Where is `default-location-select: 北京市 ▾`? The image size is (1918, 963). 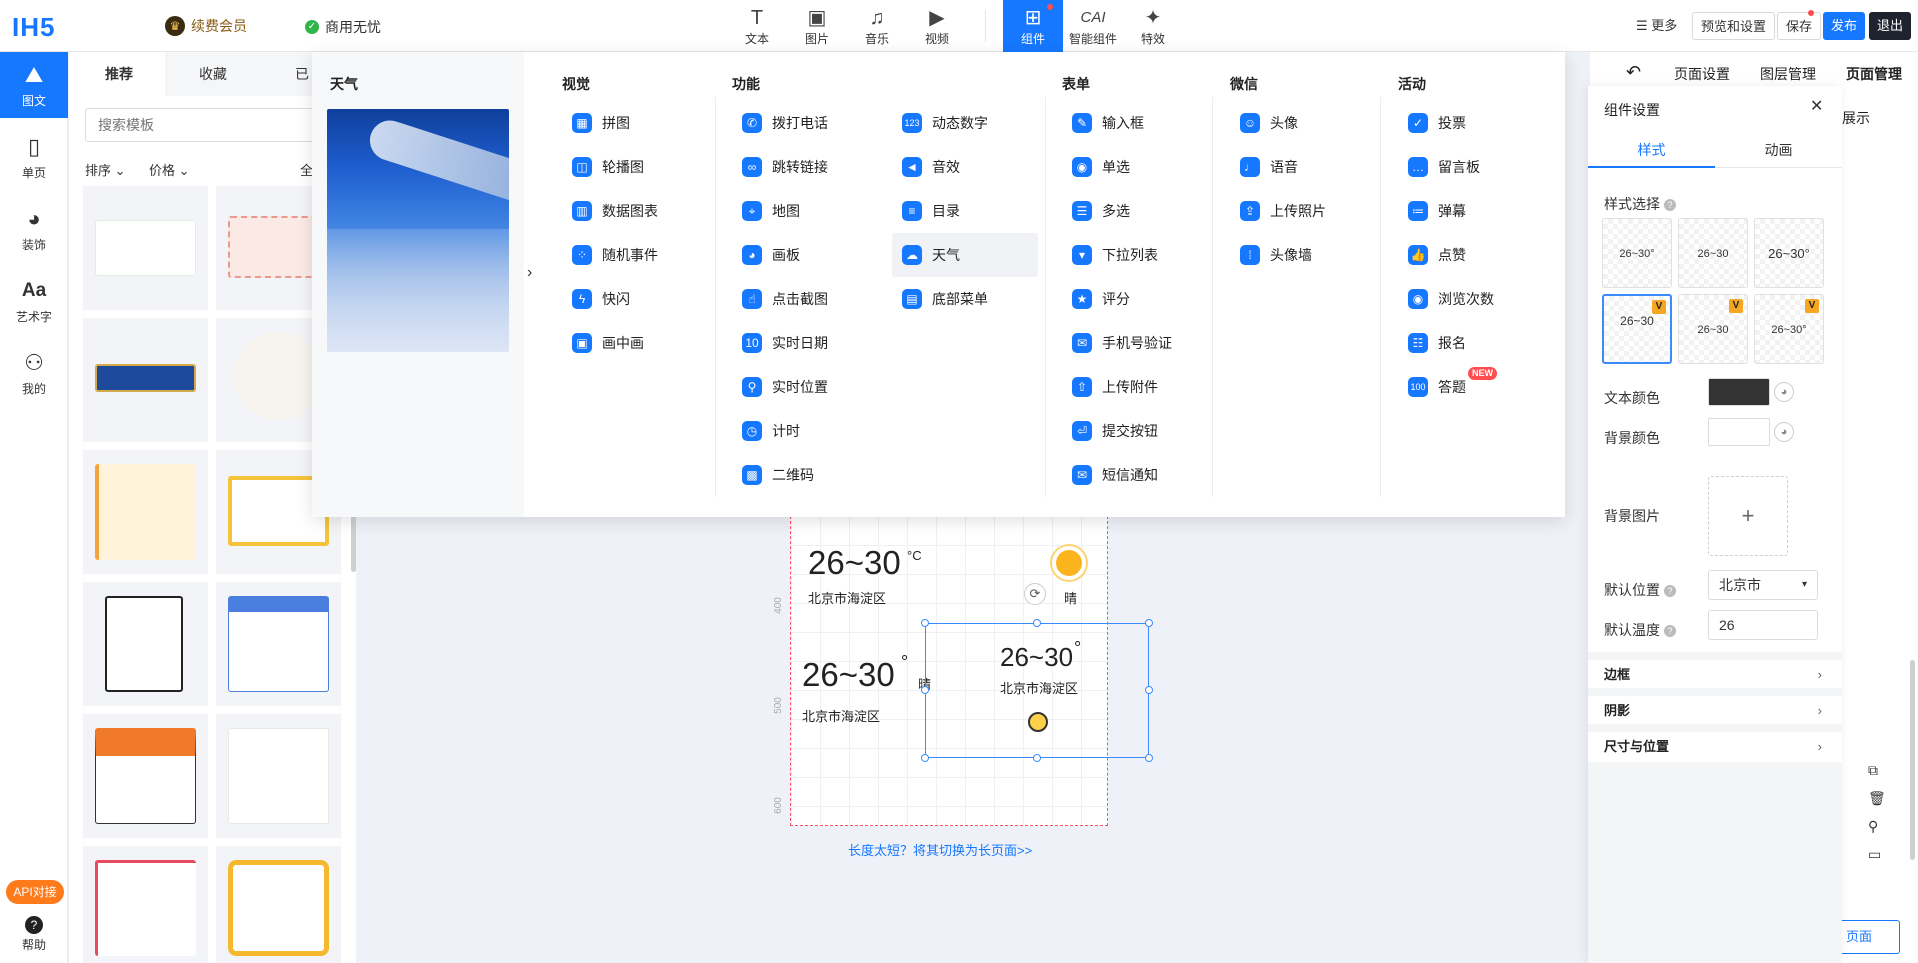 default-location-select: 北京市 ▾ is located at coordinates (1763, 585).